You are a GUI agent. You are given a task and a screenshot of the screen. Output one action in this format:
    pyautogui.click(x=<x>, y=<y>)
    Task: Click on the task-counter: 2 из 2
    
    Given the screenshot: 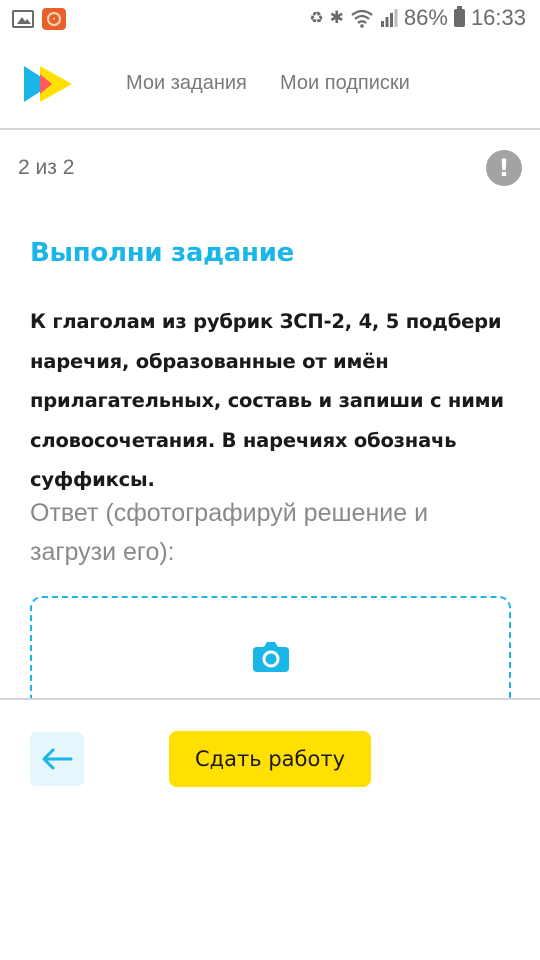 What is the action you would take?
    pyautogui.click(x=46, y=167)
    